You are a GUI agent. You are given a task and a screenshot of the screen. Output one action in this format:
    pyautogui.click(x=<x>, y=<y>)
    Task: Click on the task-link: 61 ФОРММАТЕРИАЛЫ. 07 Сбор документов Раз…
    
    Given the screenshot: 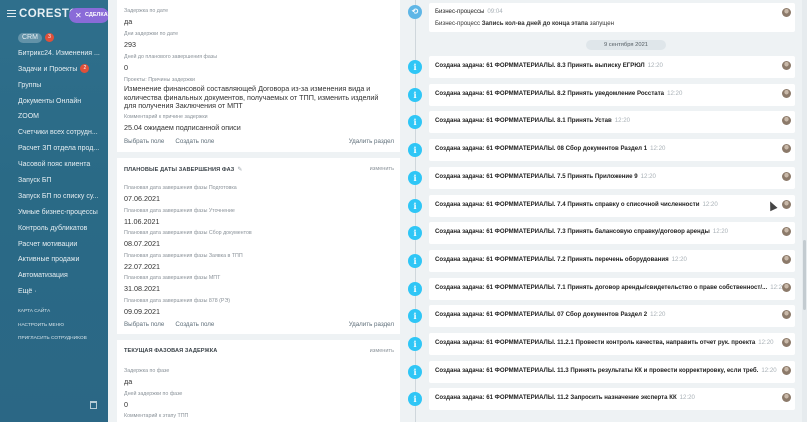 What is the action you would take?
    pyautogui.click(x=566, y=314)
    